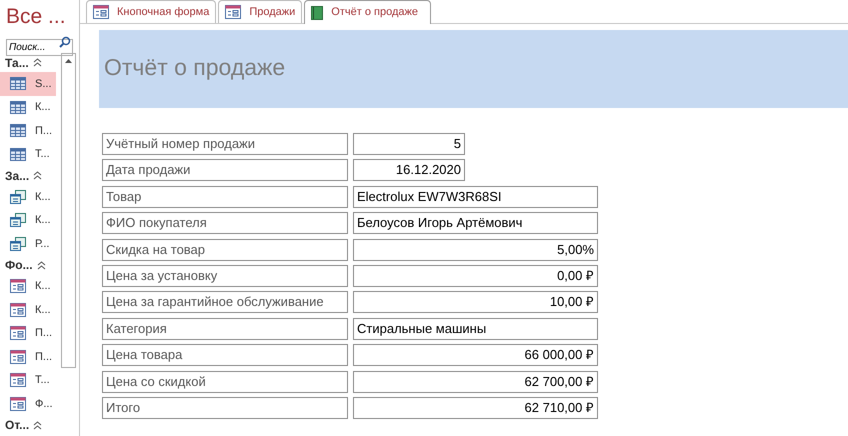 This screenshot has width=848, height=436. Describe the element at coordinates (225, 144) in the screenshot. I see `field-label: Учётный номер продажи` at that location.